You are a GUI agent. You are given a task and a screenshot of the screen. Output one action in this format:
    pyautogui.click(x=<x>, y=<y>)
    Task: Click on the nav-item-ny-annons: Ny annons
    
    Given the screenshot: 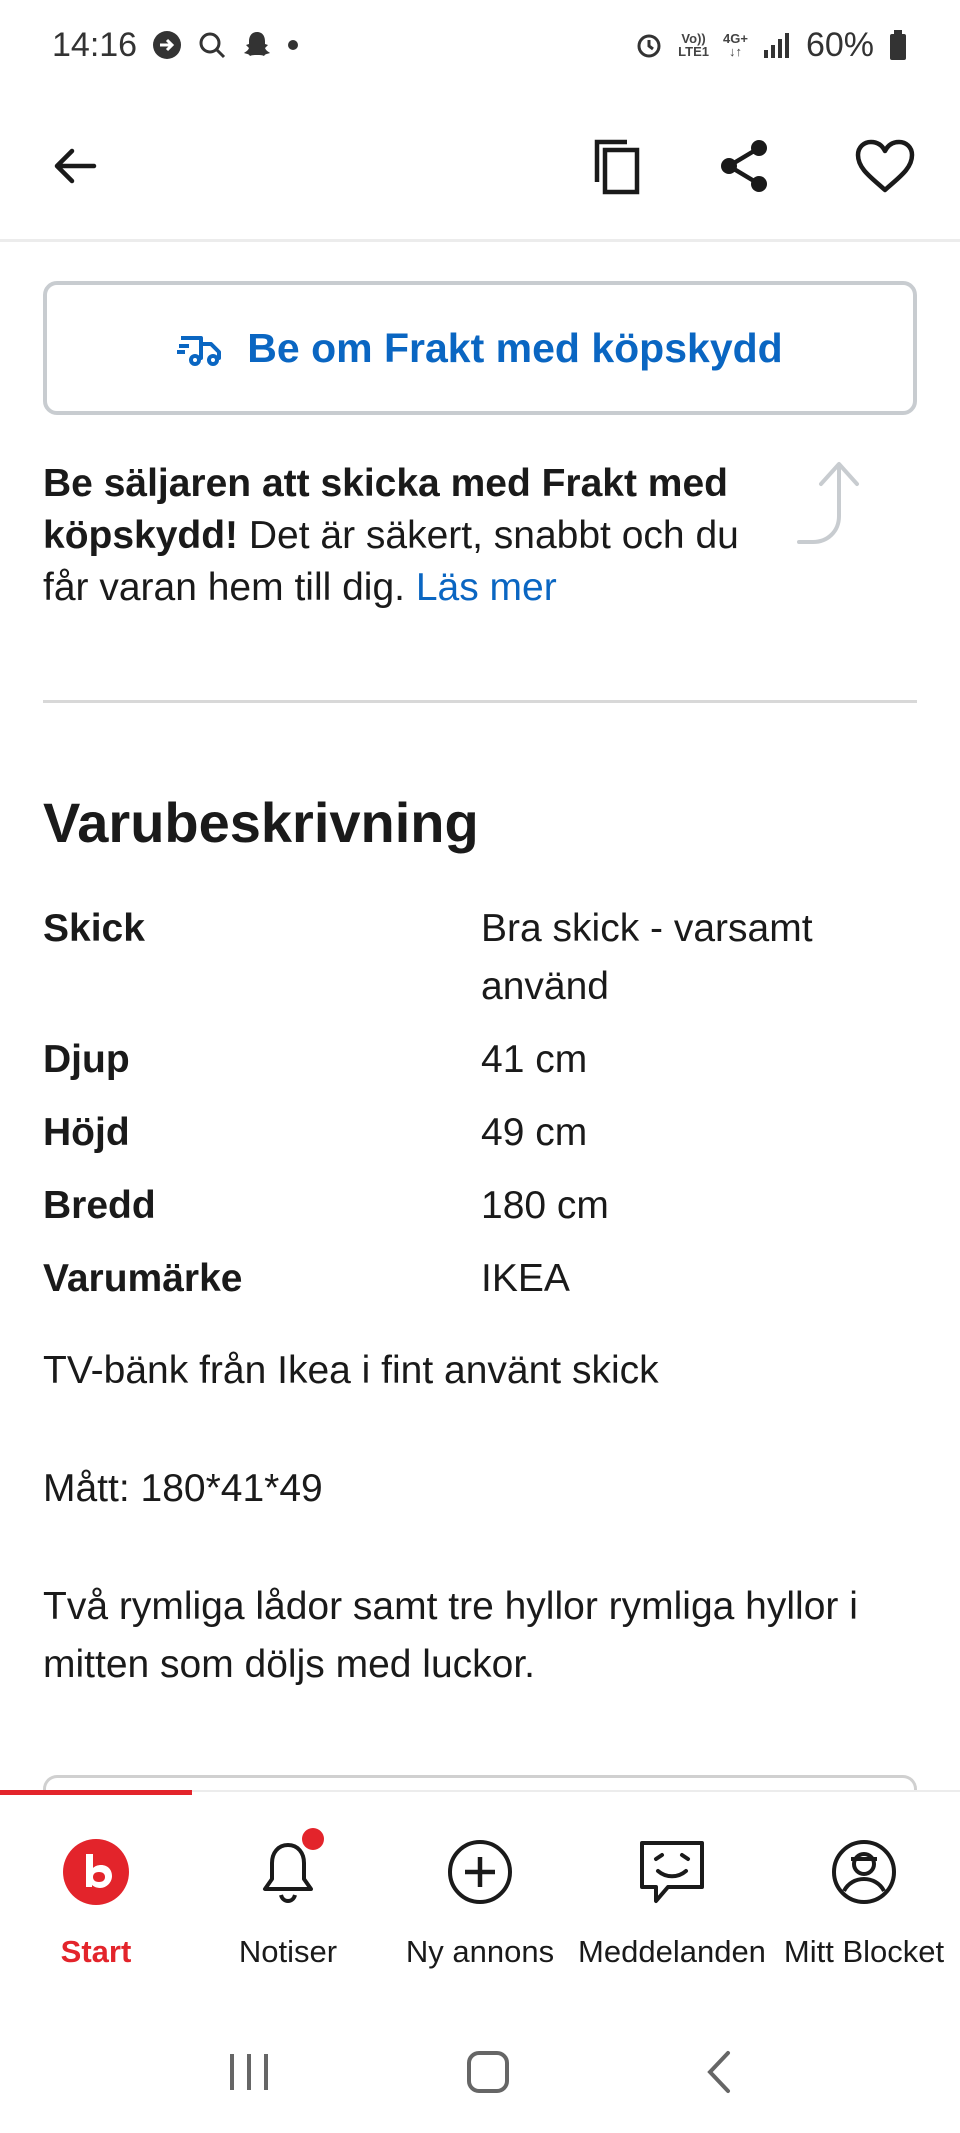 What is the action you would take?
    pyautogui.click(x=480, y=1903)
    